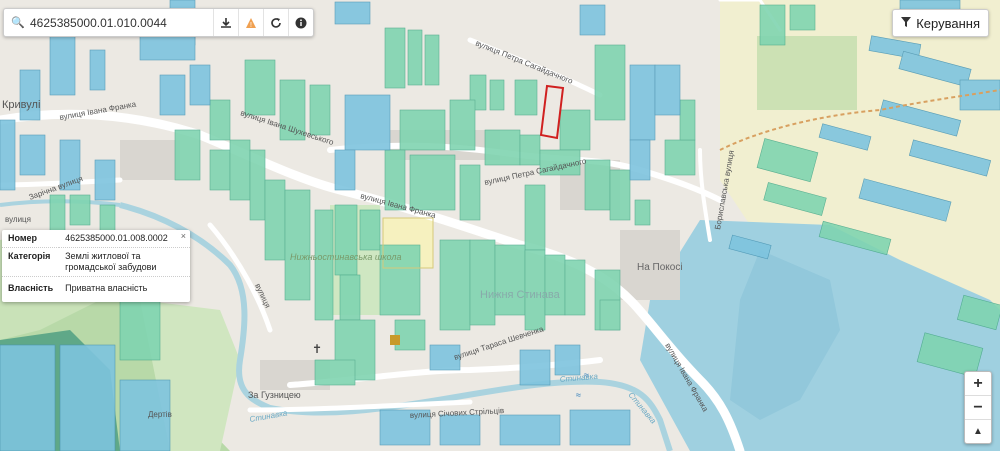  Describe the element at coordinates (906, 23) in the screenshot. I see `filter-icon` at that location.